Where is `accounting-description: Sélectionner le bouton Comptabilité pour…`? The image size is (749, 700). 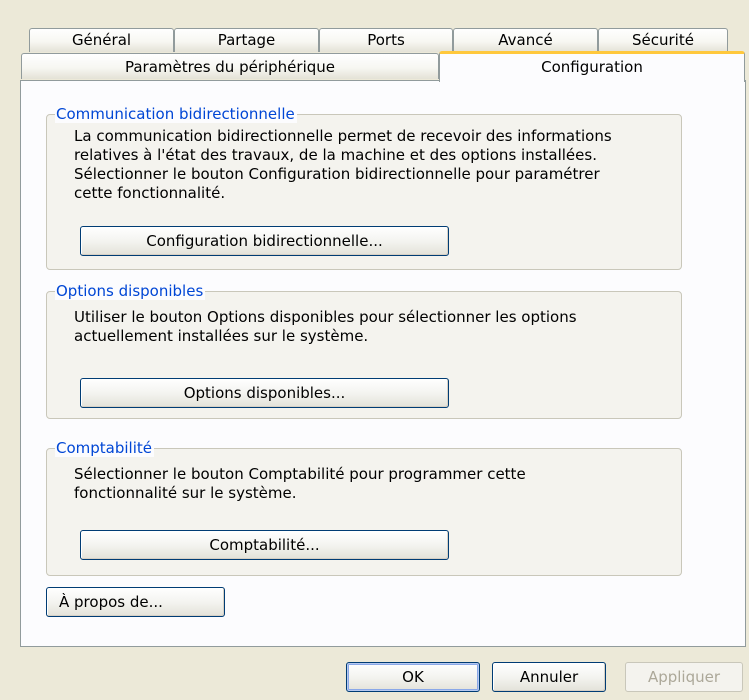
accounting-description: Sélectionner le bouton Comptabilité pour… is located at coordinates (300, 483).